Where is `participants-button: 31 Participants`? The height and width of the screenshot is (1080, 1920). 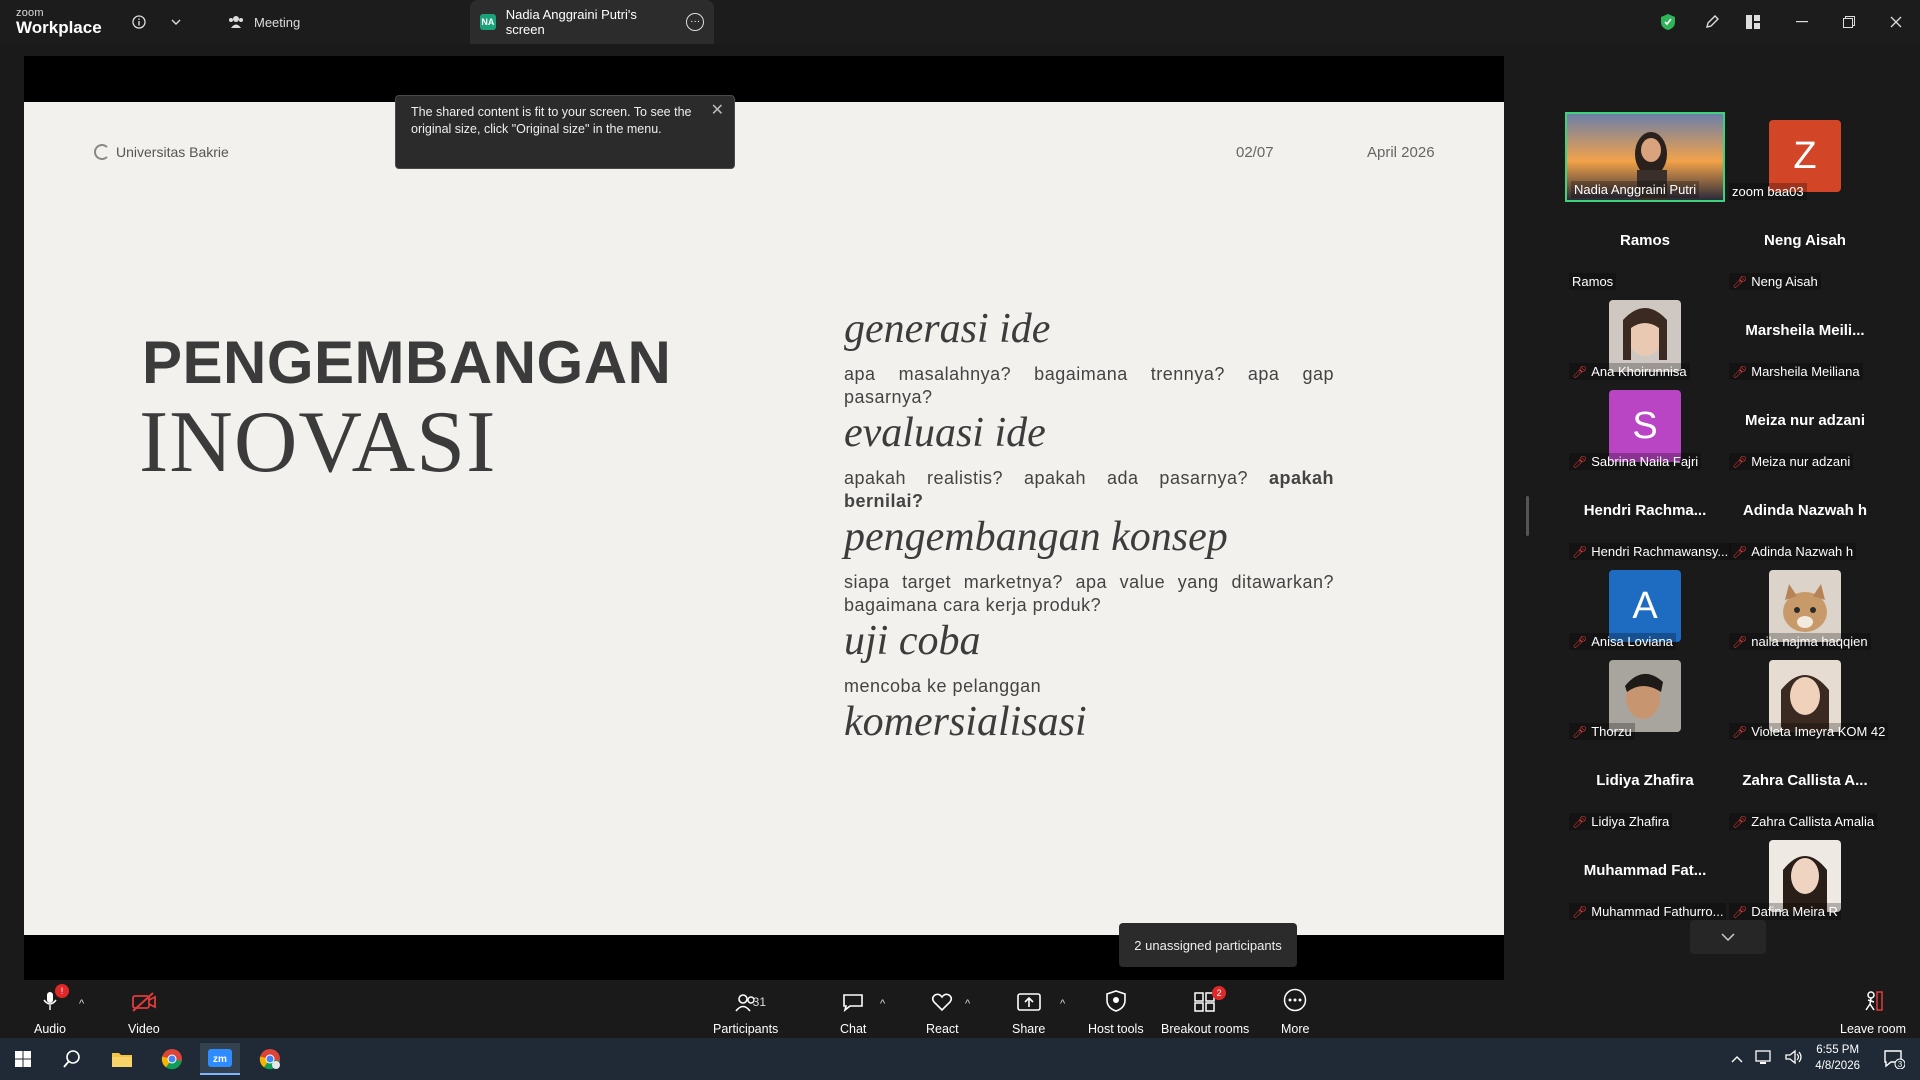 participants-button: 31 Participants is located at coordinates (745, 1010).